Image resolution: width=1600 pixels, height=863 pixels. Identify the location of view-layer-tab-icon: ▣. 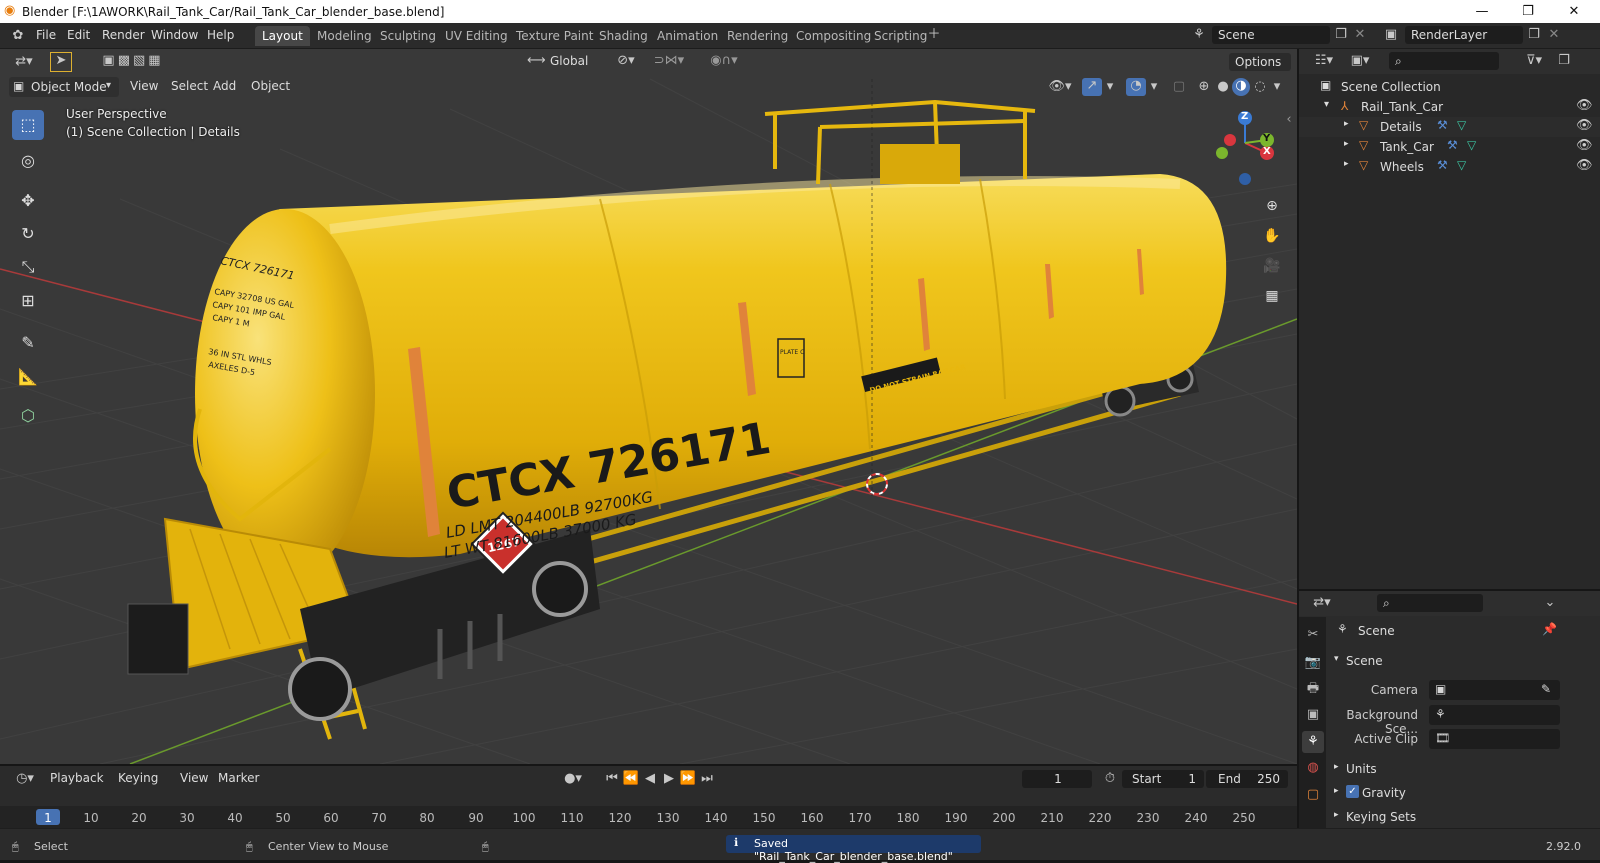
(1313, 715).